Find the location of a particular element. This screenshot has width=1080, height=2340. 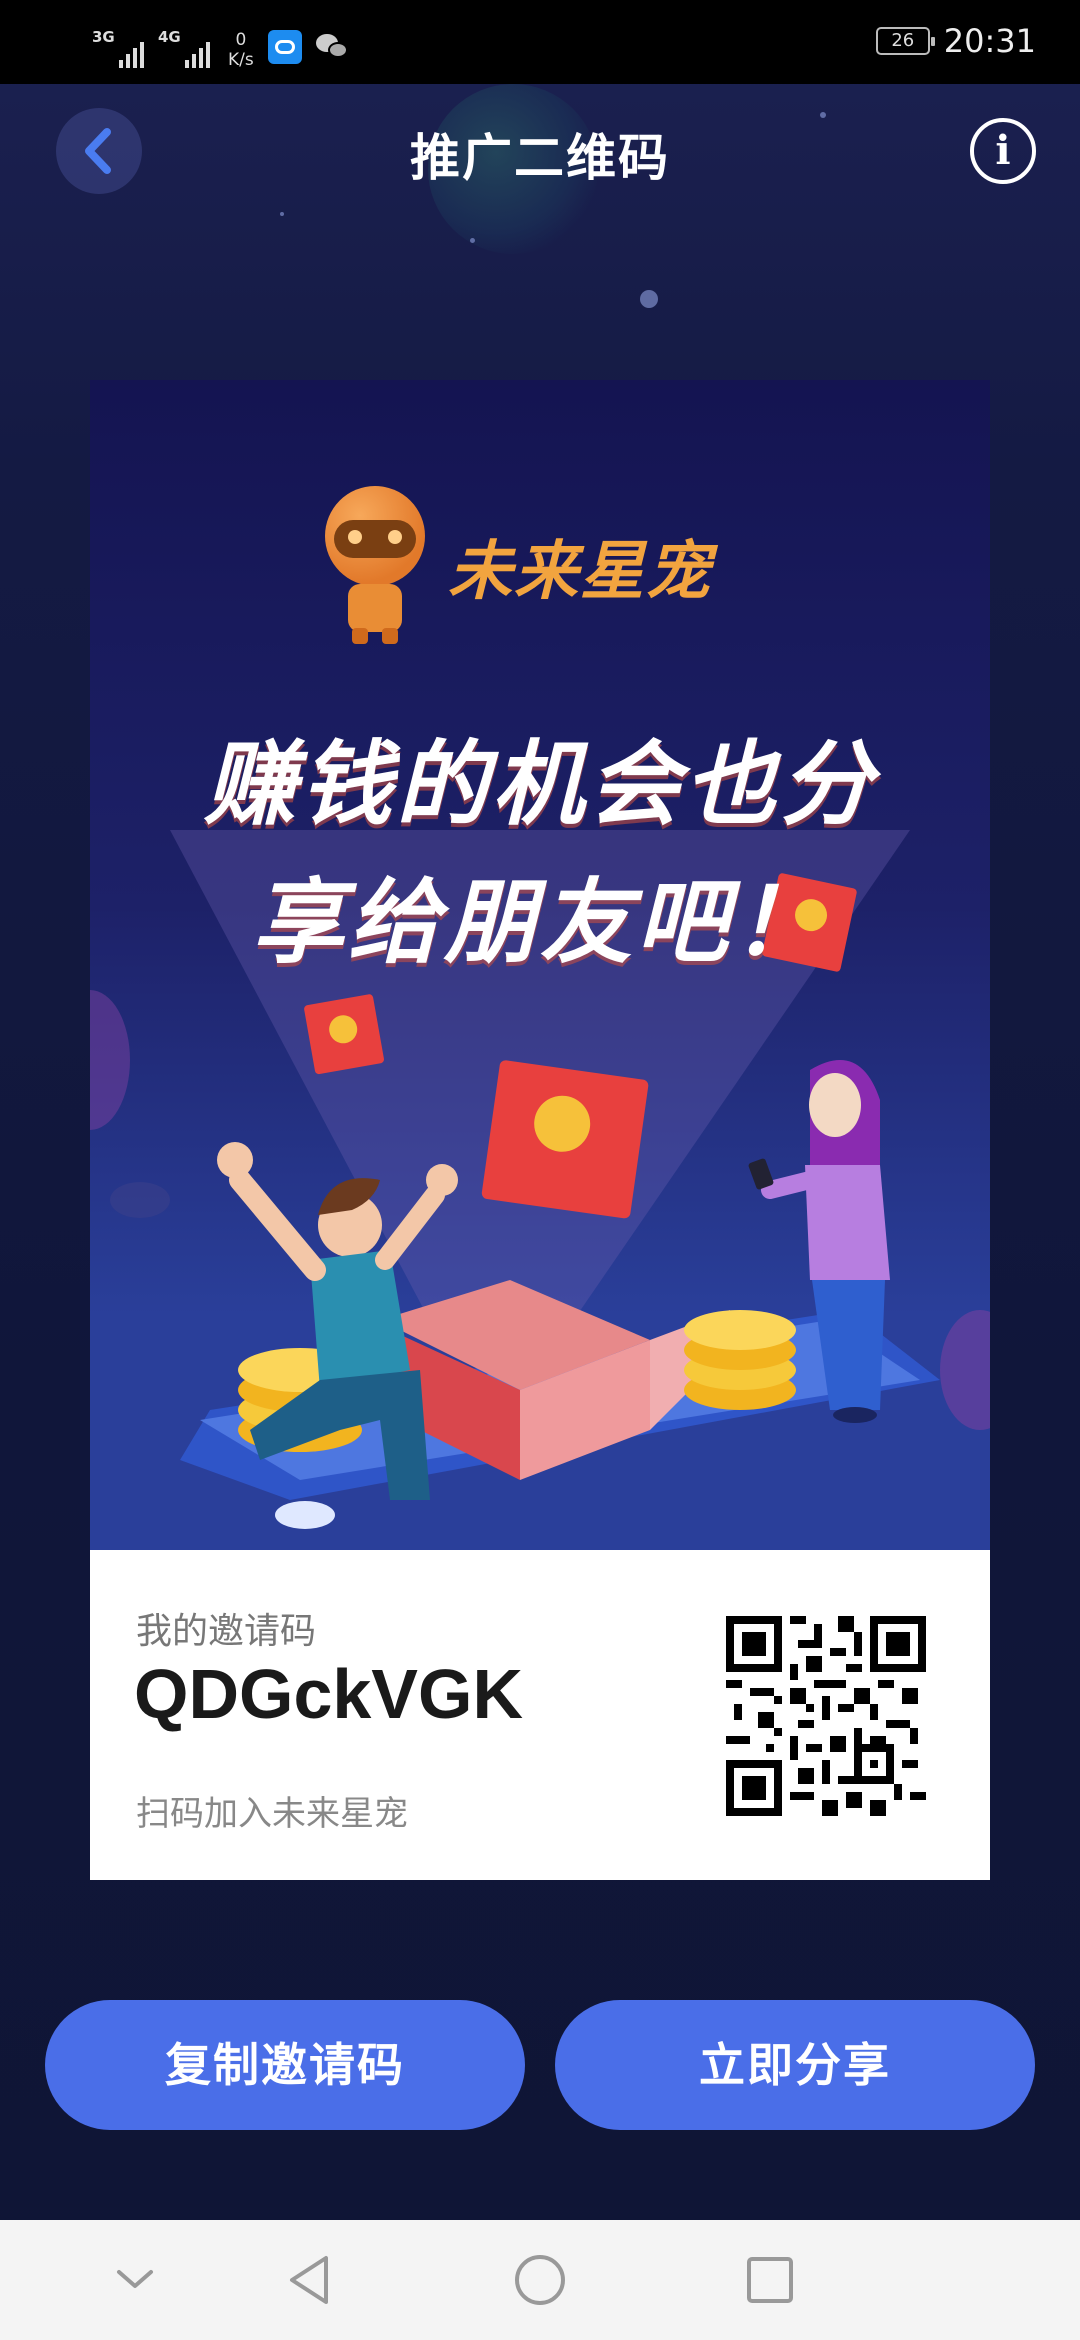

qr-code is located at coordinates (826, 1716).